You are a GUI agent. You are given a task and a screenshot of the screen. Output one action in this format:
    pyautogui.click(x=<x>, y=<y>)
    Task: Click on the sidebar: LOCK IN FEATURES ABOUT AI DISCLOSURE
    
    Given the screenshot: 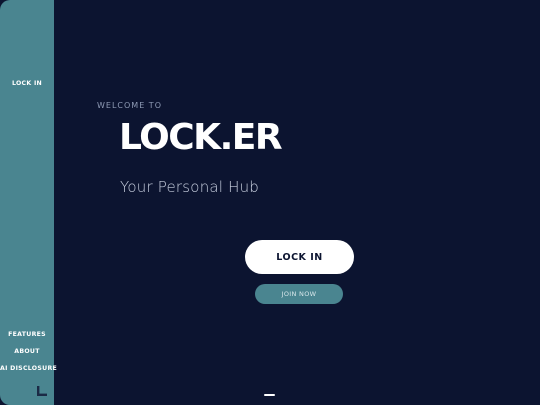 What is the action you would take?
    pyautogui.click(x=28, y=202)
    